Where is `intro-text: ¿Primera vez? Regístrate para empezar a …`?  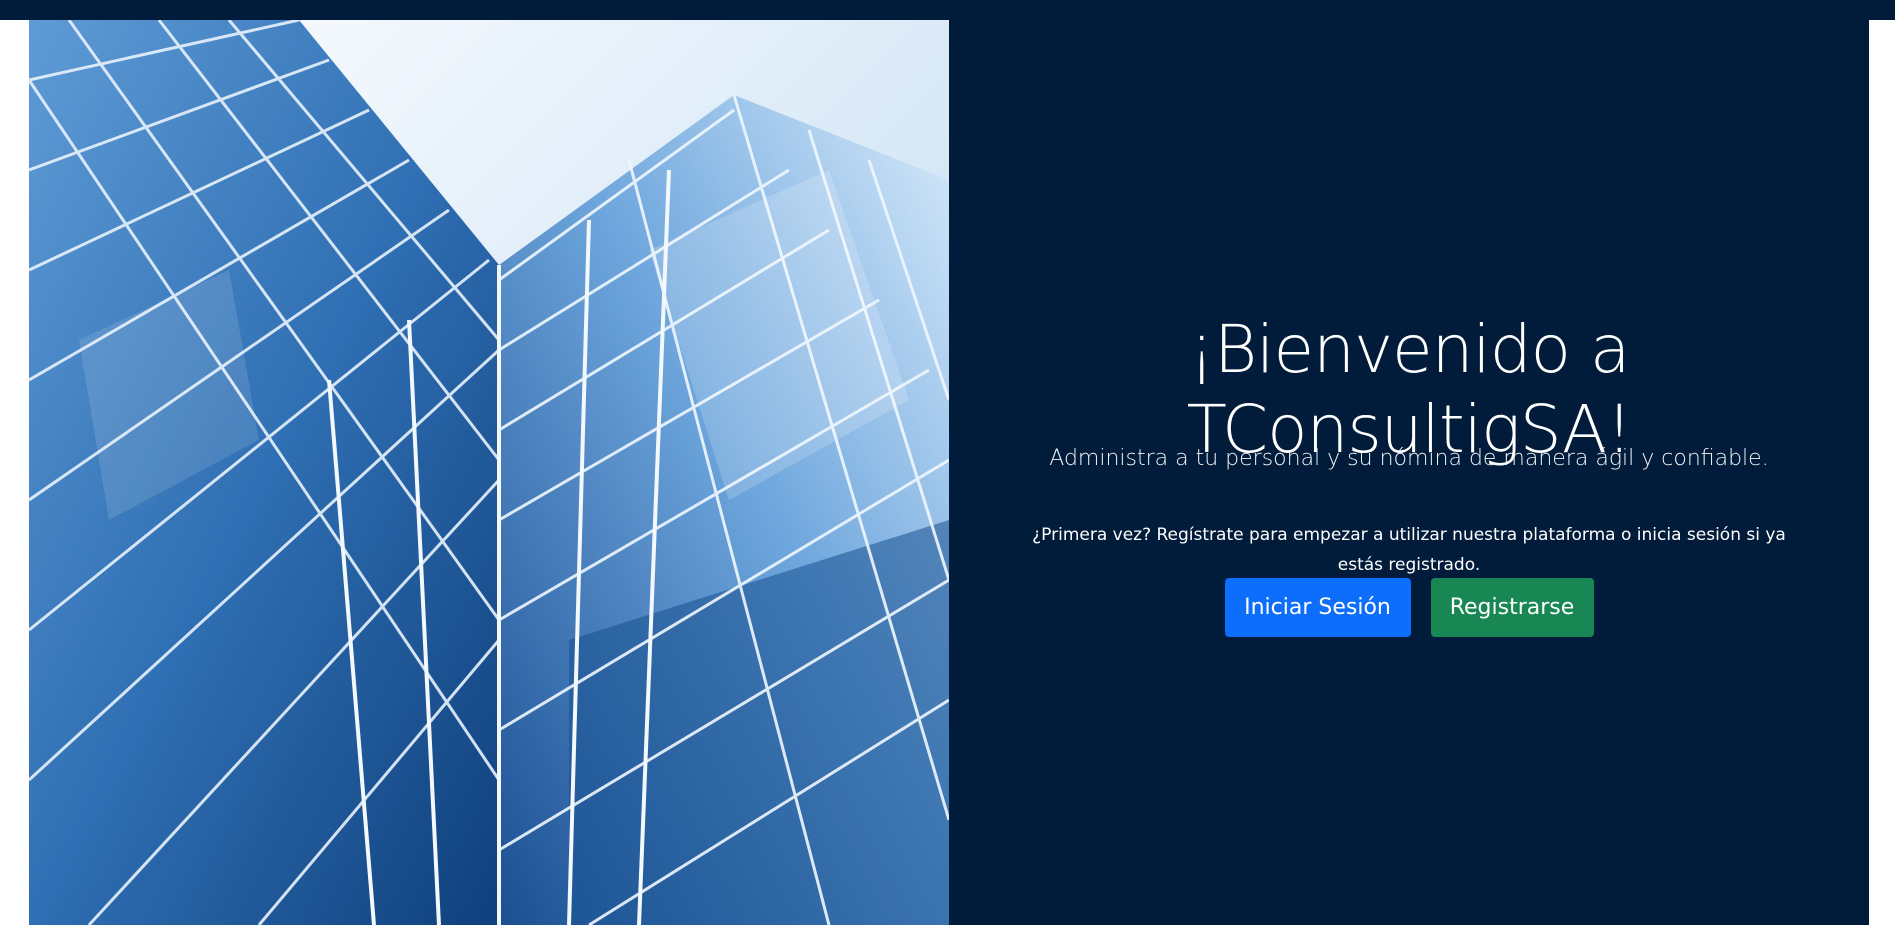 intro-text: ¿Primera vez? Regístrate para empezar a … is located at coordinates (1409, 550).